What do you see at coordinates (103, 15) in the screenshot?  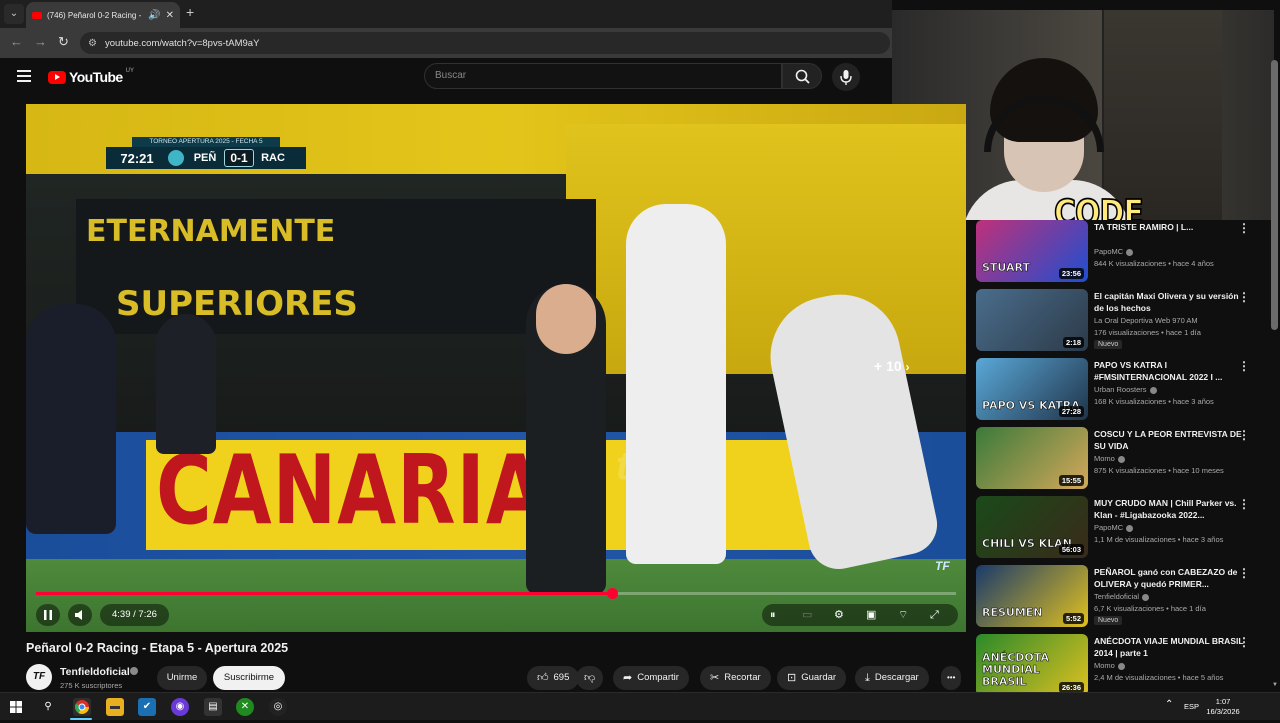 I see `browser-tab: (746) Peñarol 0-2 Racing - E 🔊 ✕` at bounding box center [103, 15].